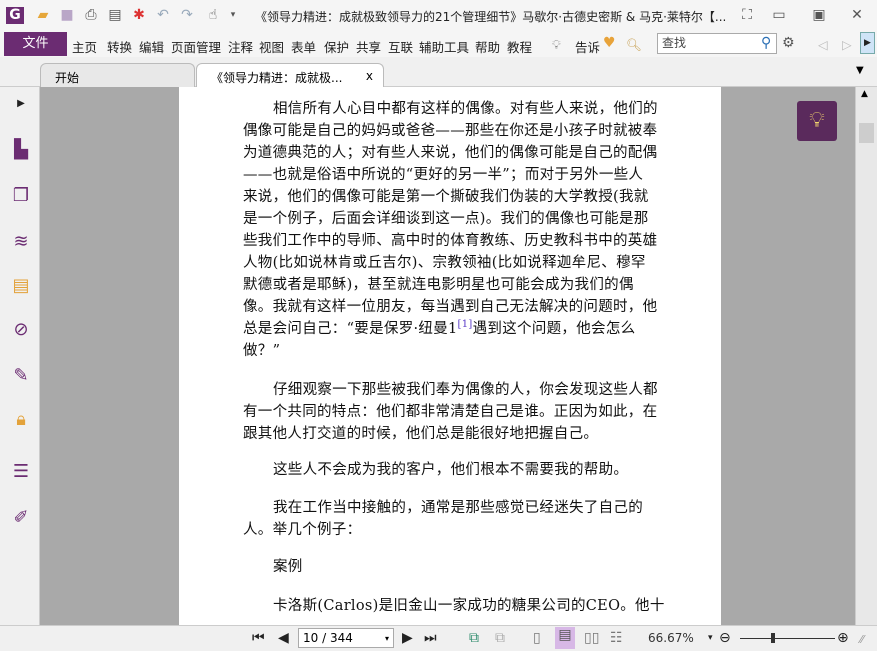 This screenshot has width=877, height=651. What do you see at coordinates (139, 15) in the screenshot?
I see `new-document-icon: ✱` at bounding box center [139, 15].